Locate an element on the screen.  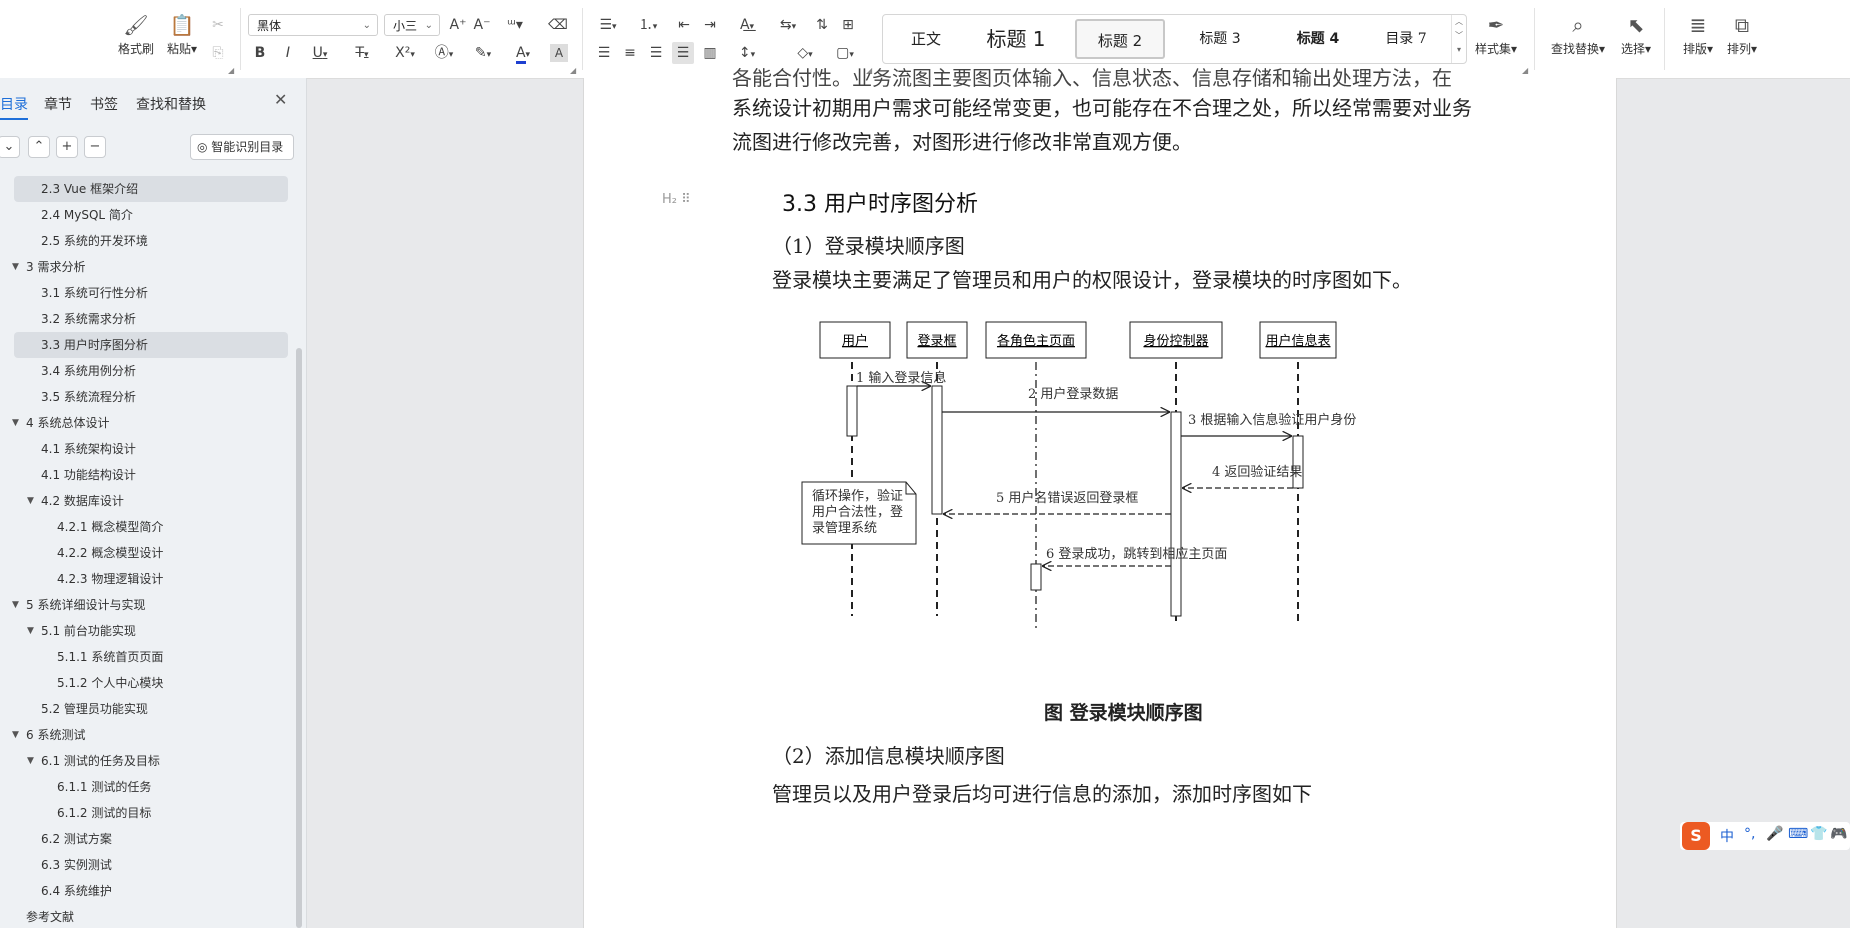
cut-icon: ✂ is located at coordinates (218, 25).